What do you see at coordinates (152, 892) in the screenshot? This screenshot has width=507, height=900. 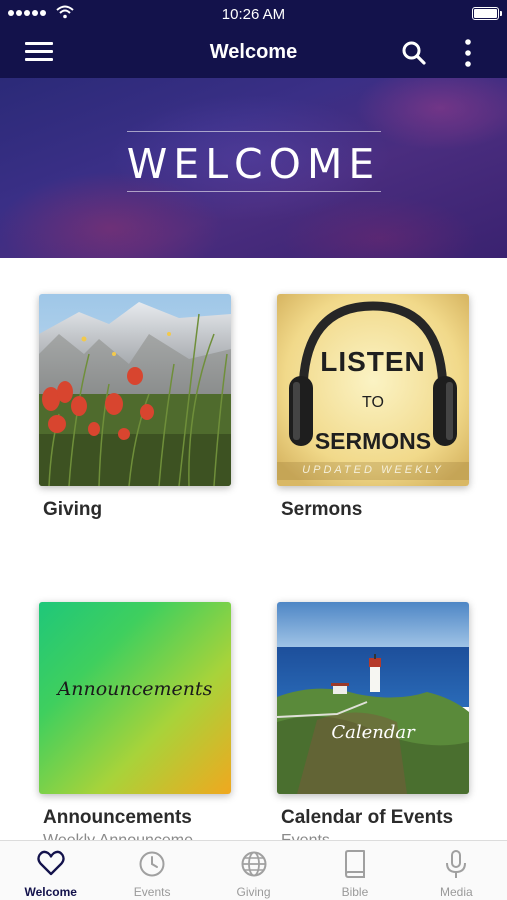 I see `tab-label: Events` at bounding box center [152, 892].